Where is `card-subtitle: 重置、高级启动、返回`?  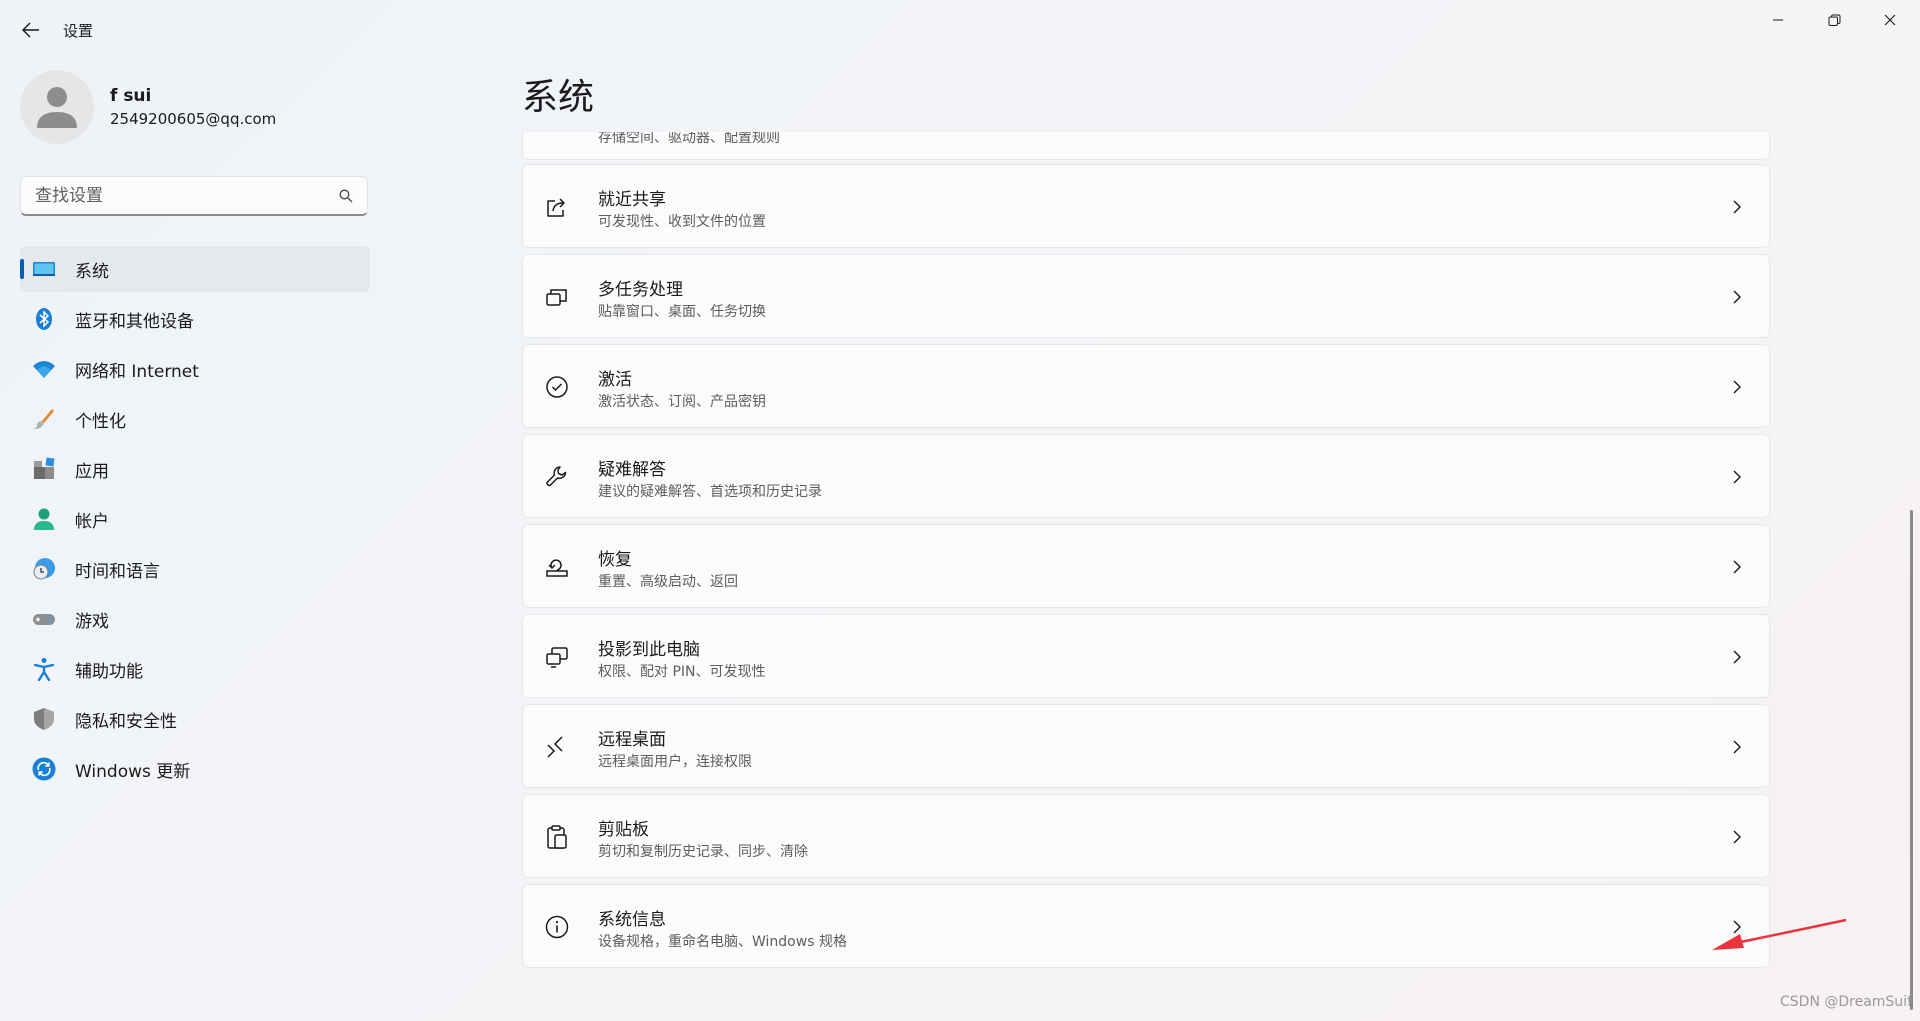 card-subtitle: 重置、高级启动、返回 is located at coordinates (668, 582).